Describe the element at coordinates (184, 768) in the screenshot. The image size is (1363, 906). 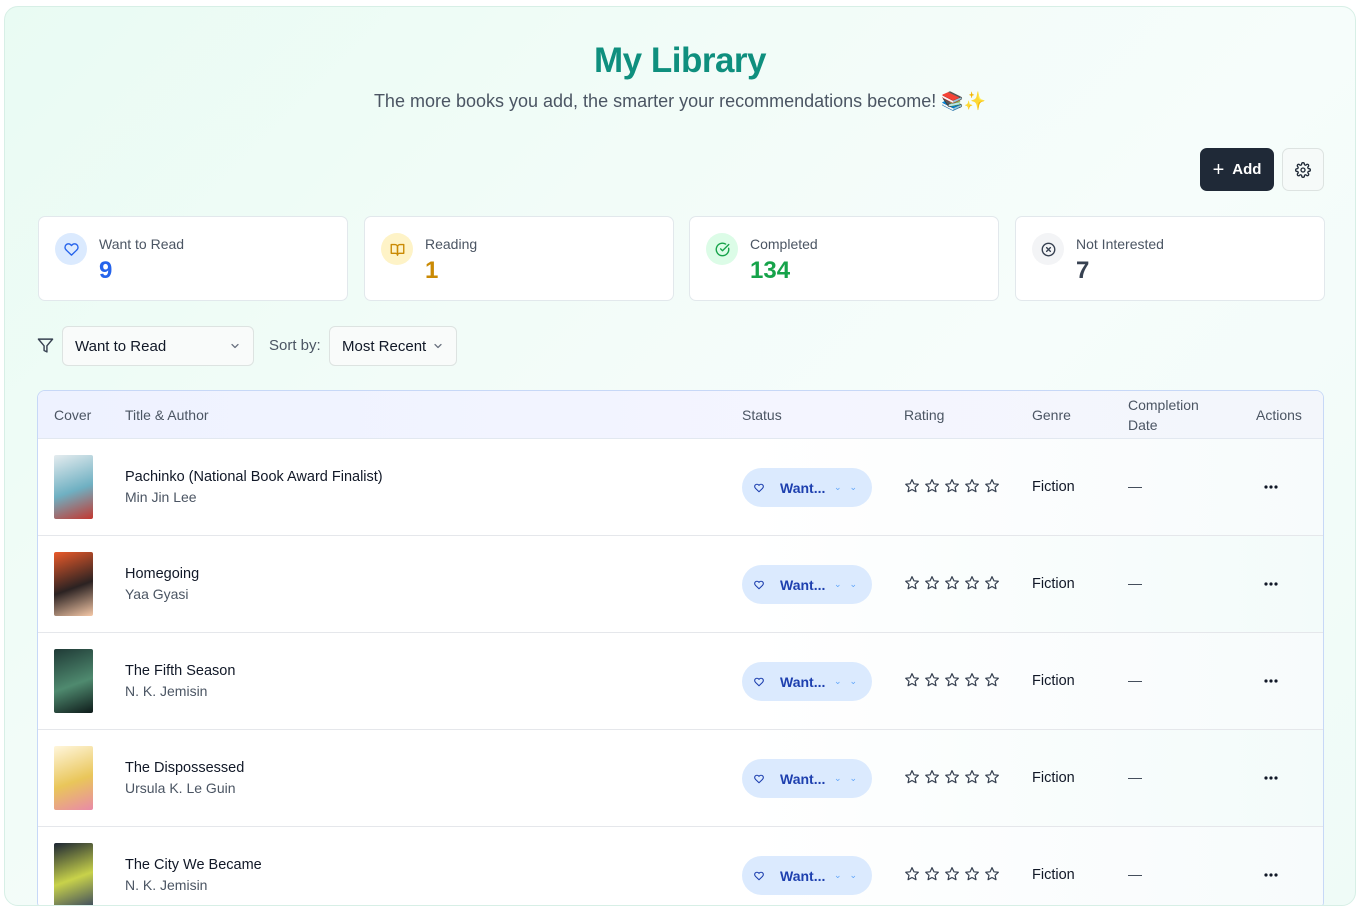
I see `book-title: The Dispossessed` at that location.